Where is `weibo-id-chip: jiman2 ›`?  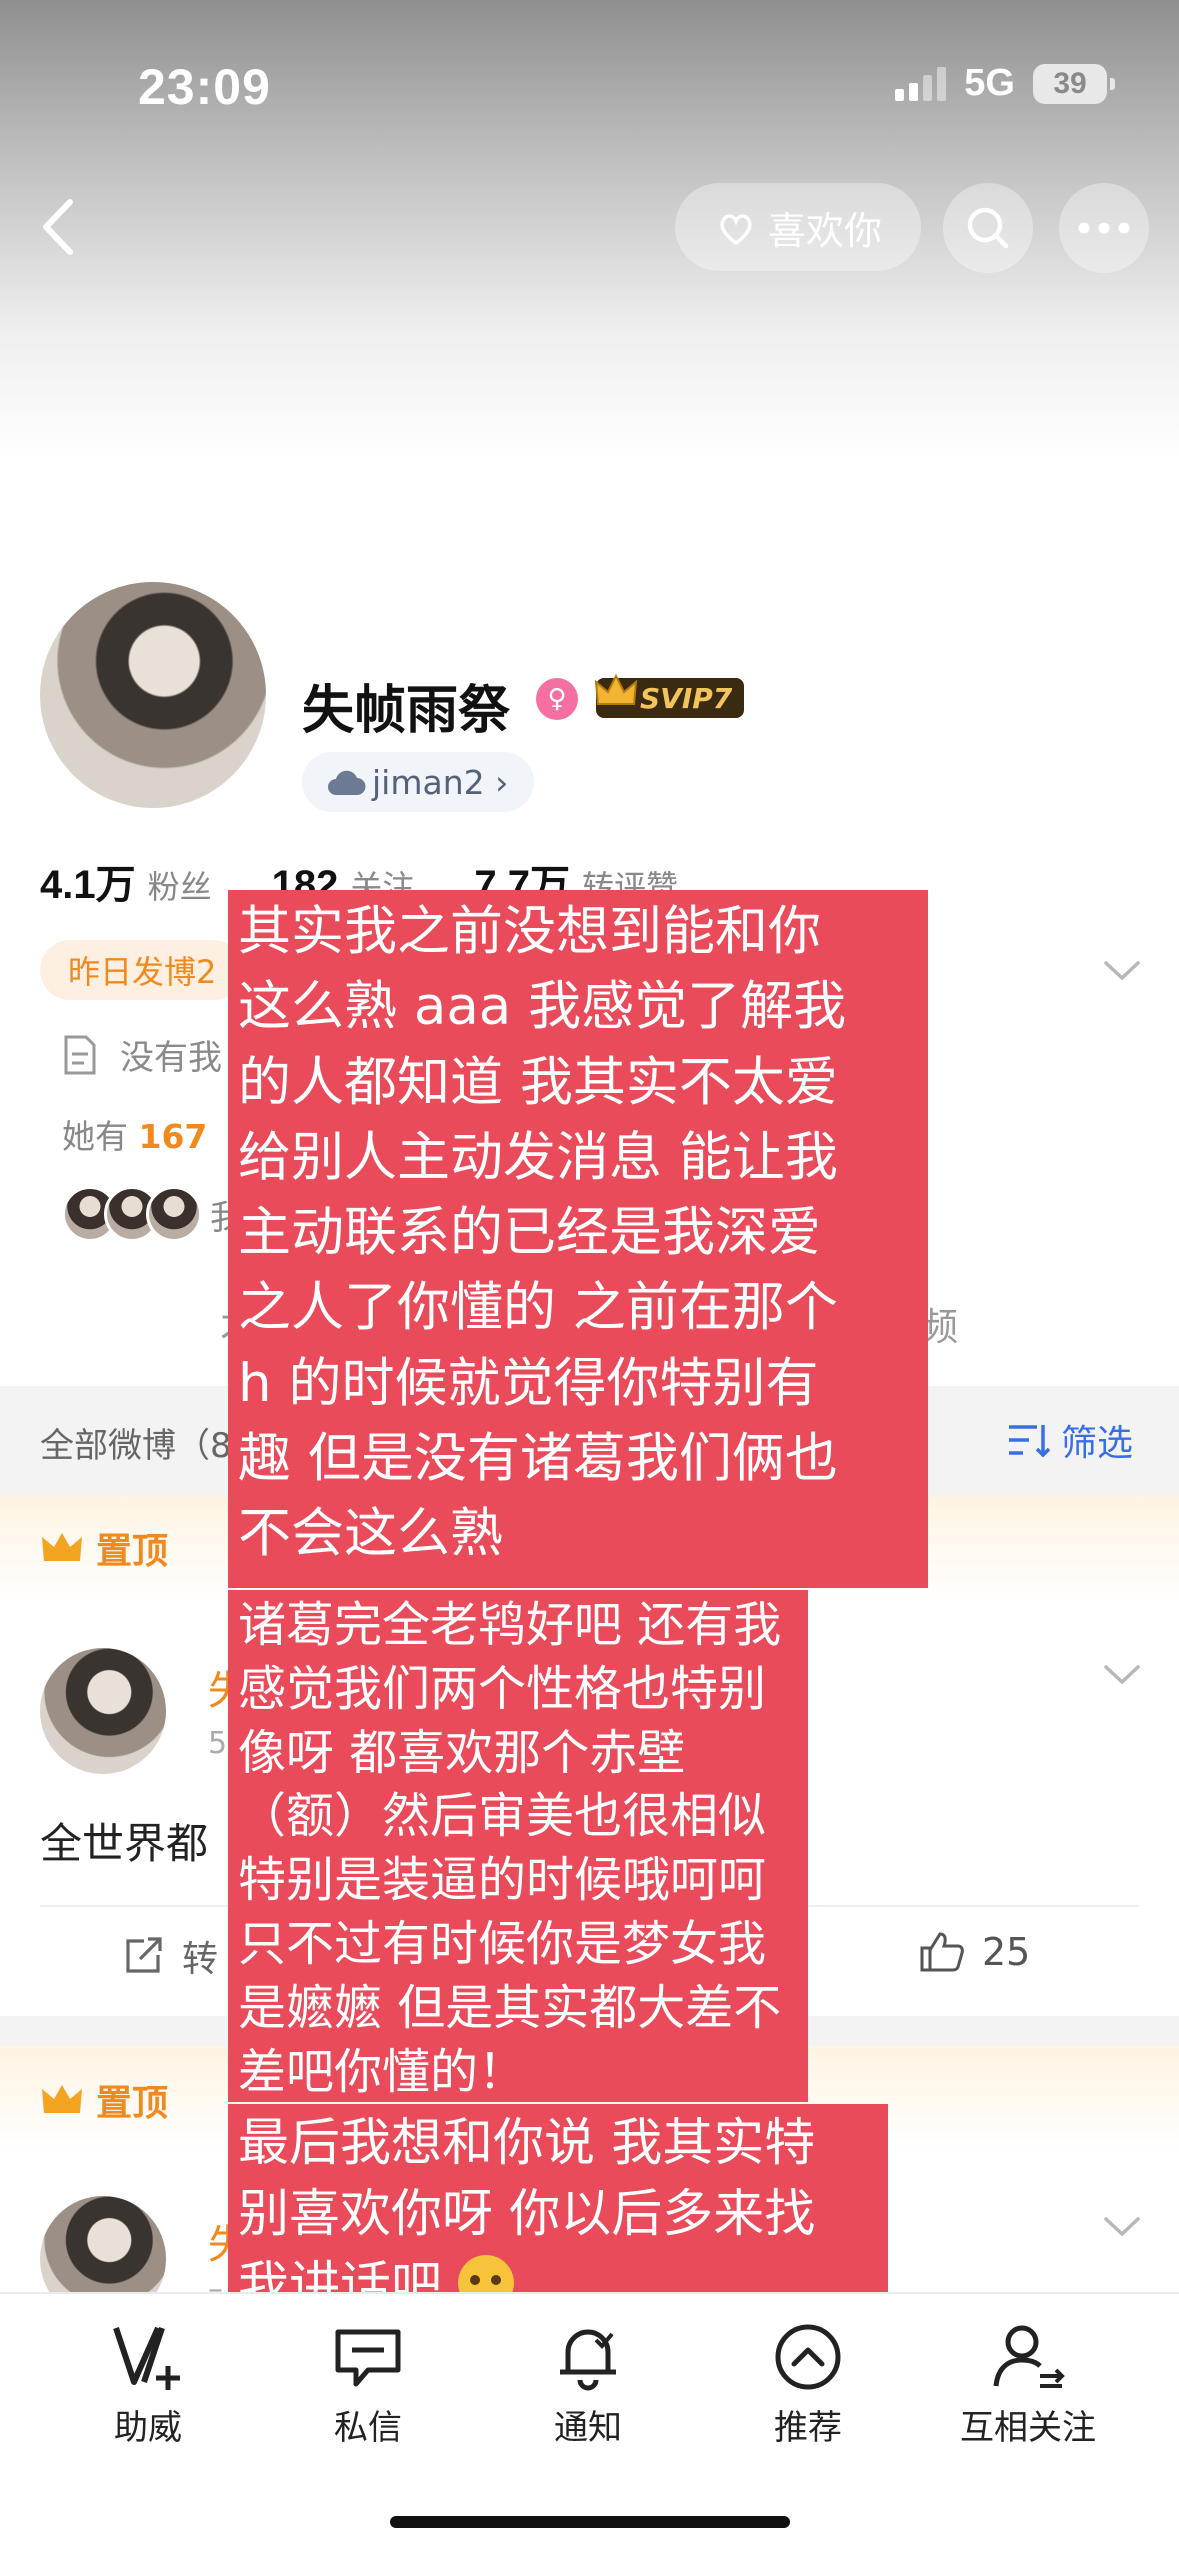
weibo-id-chip: jiman2 › is located at coordinates (418, 782).